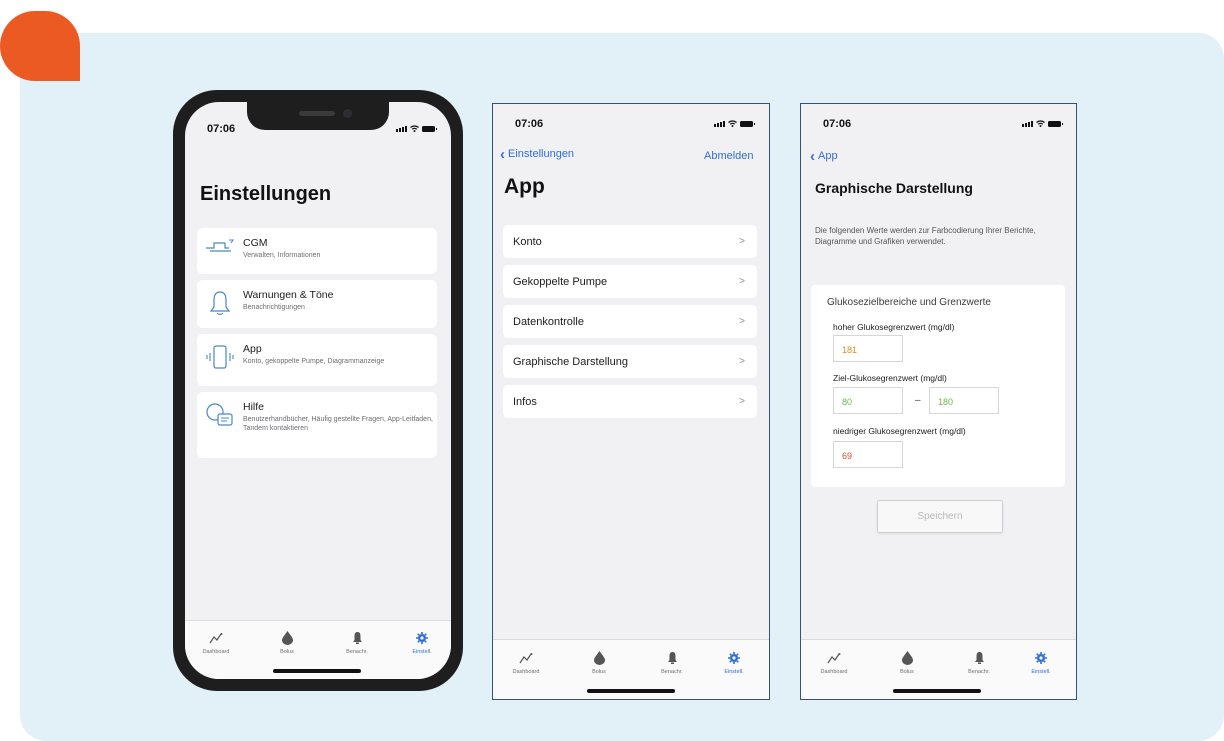  Describe the element at coordinates (524, 186) in the screenshot. I see `page-title: App` at that location.